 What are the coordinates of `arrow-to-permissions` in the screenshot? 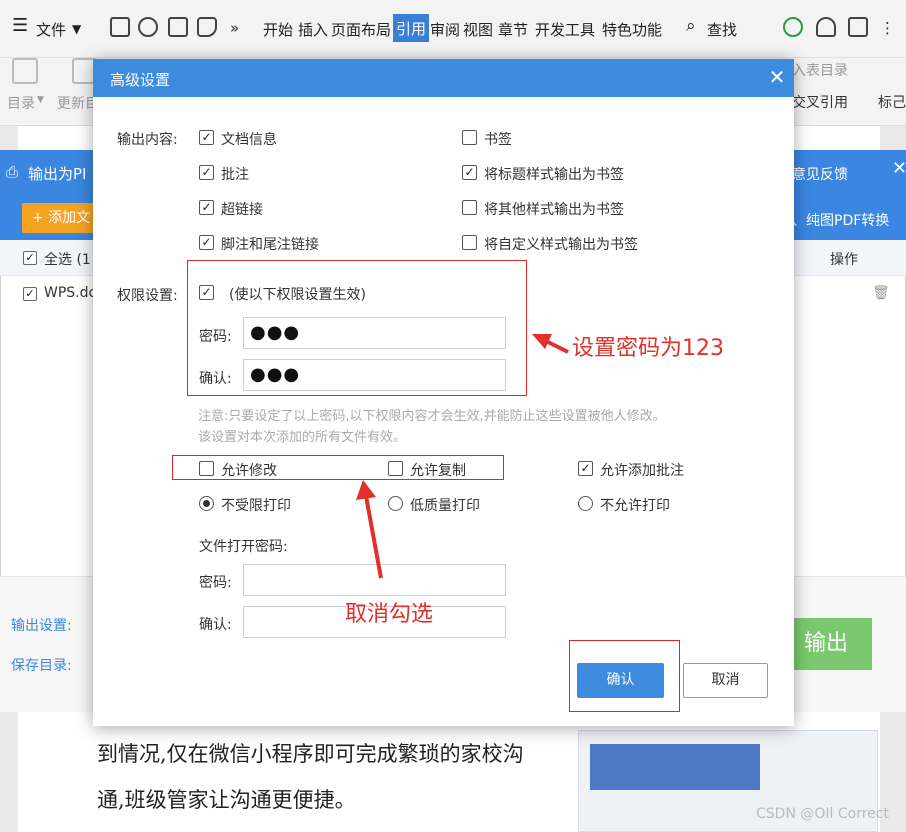 It's located at (373, 537).